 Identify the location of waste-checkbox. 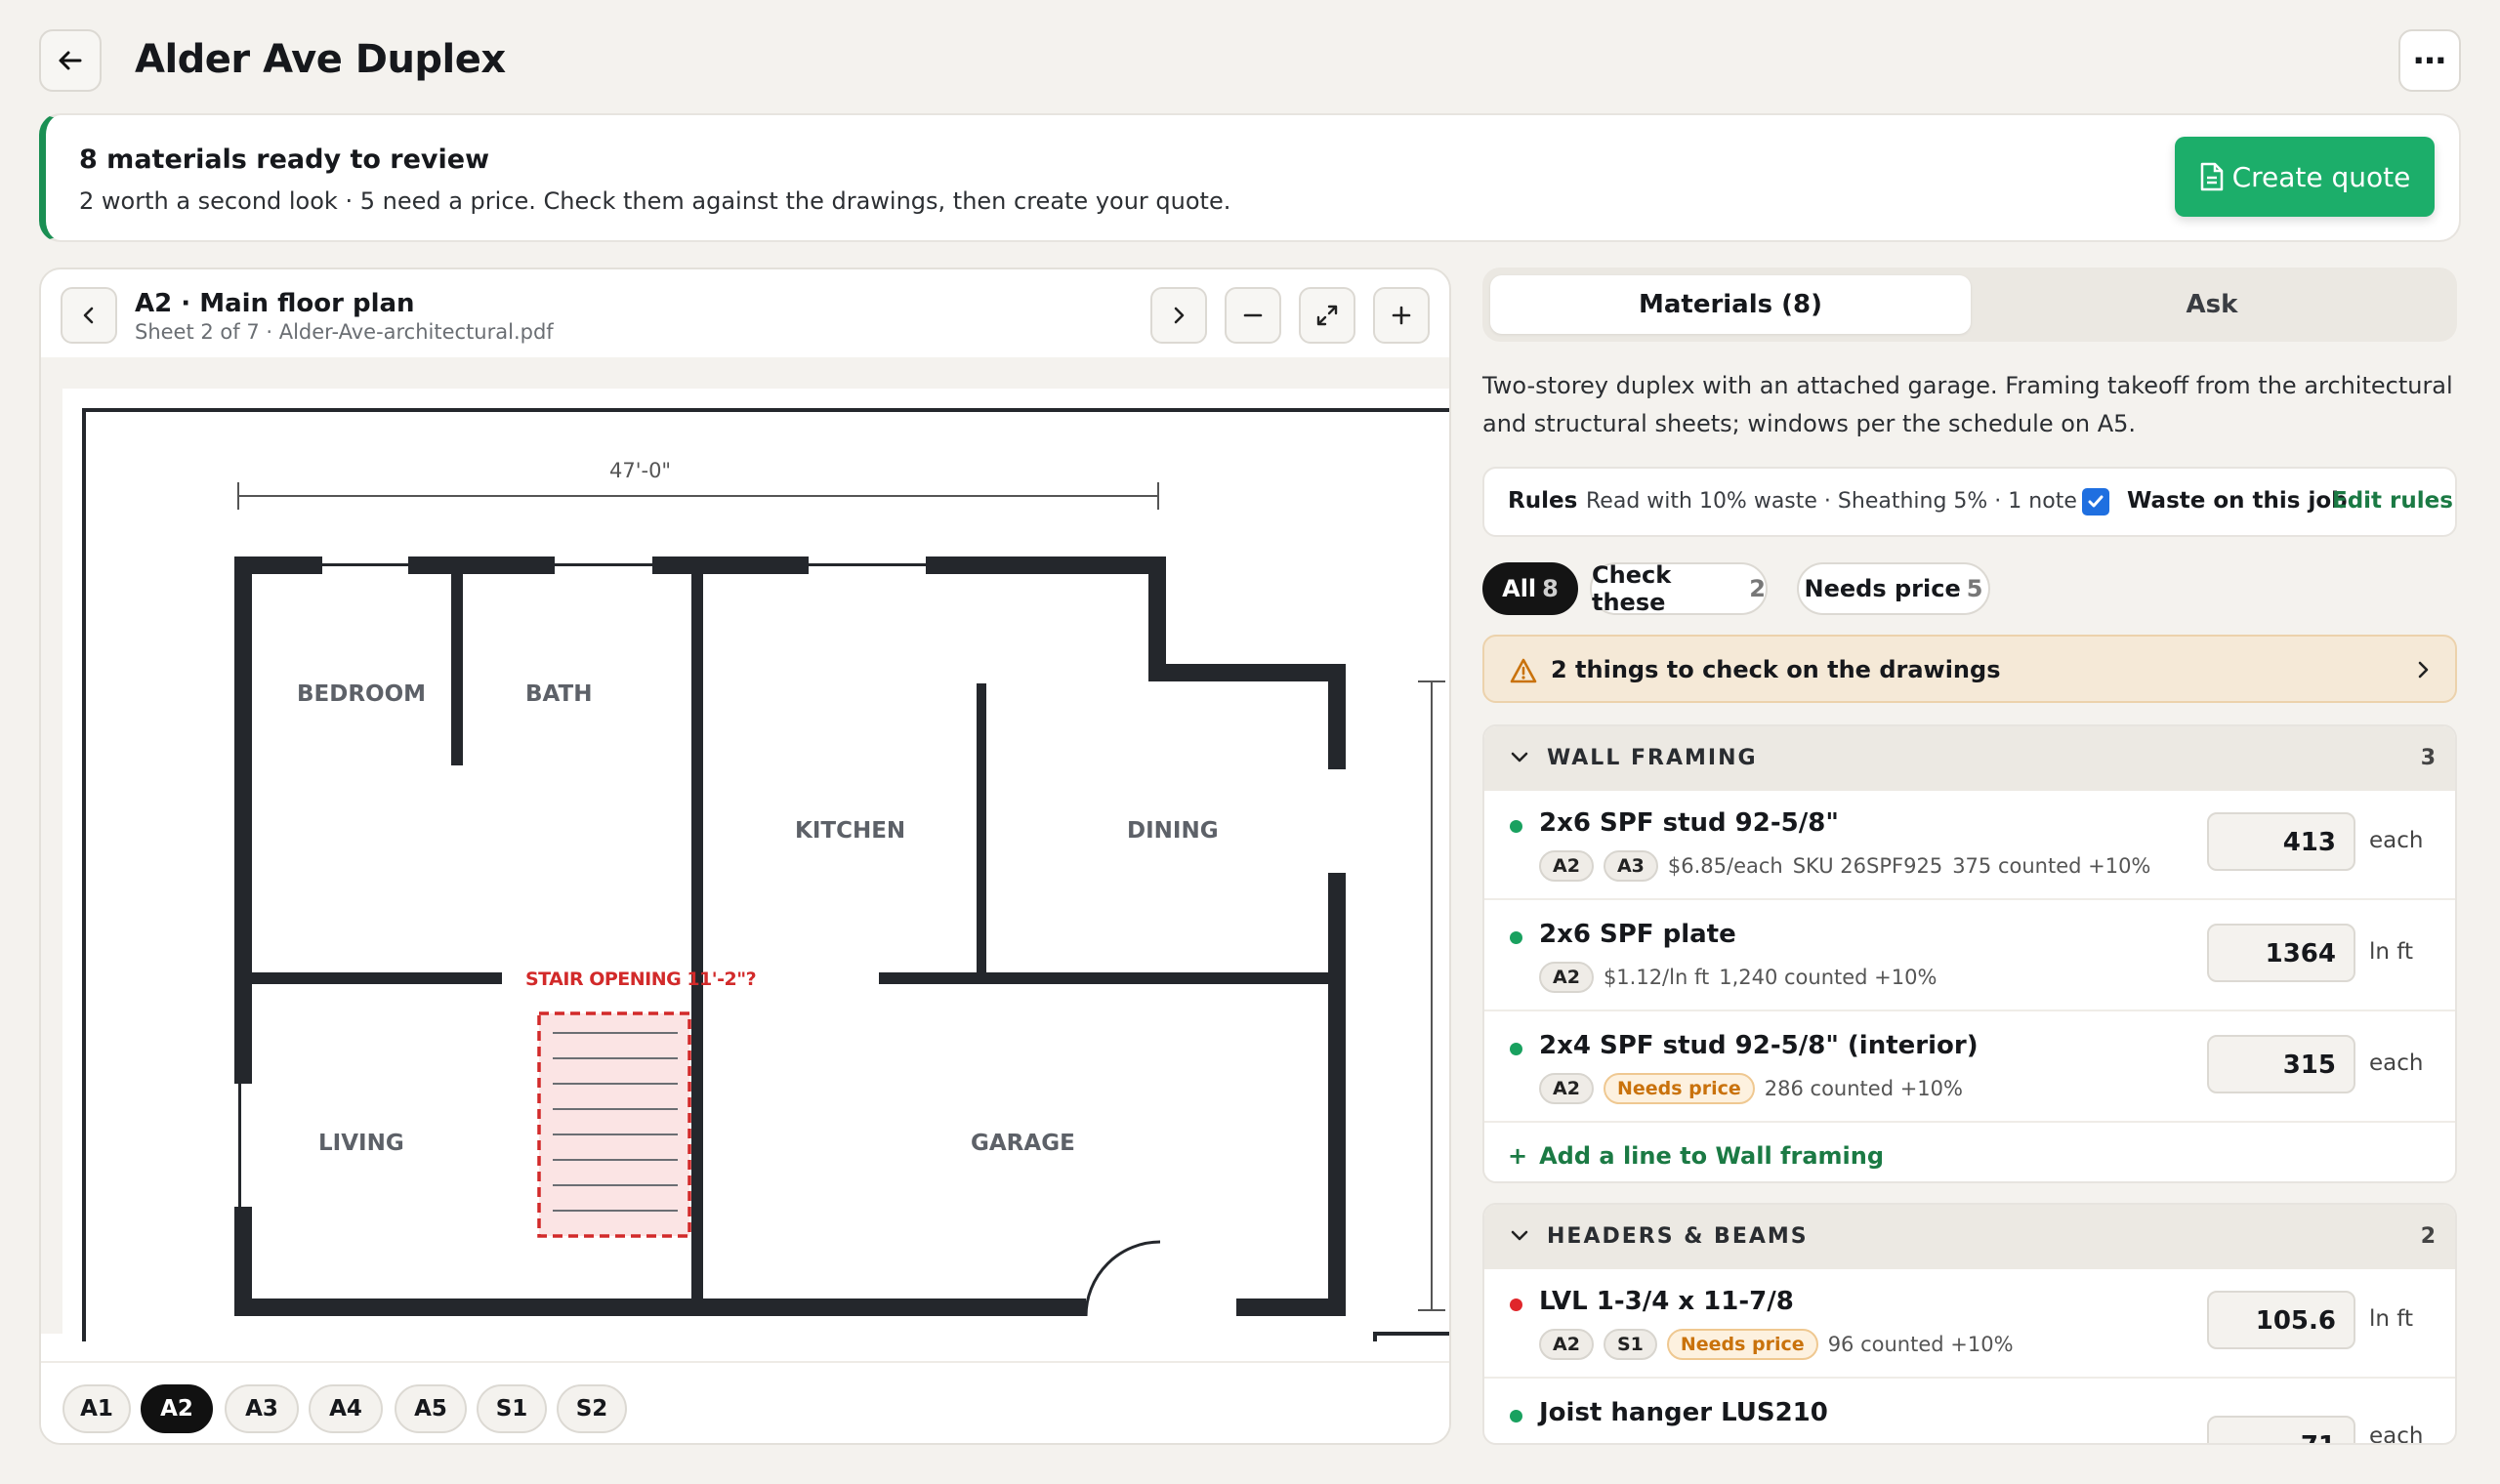
(2095, 502).